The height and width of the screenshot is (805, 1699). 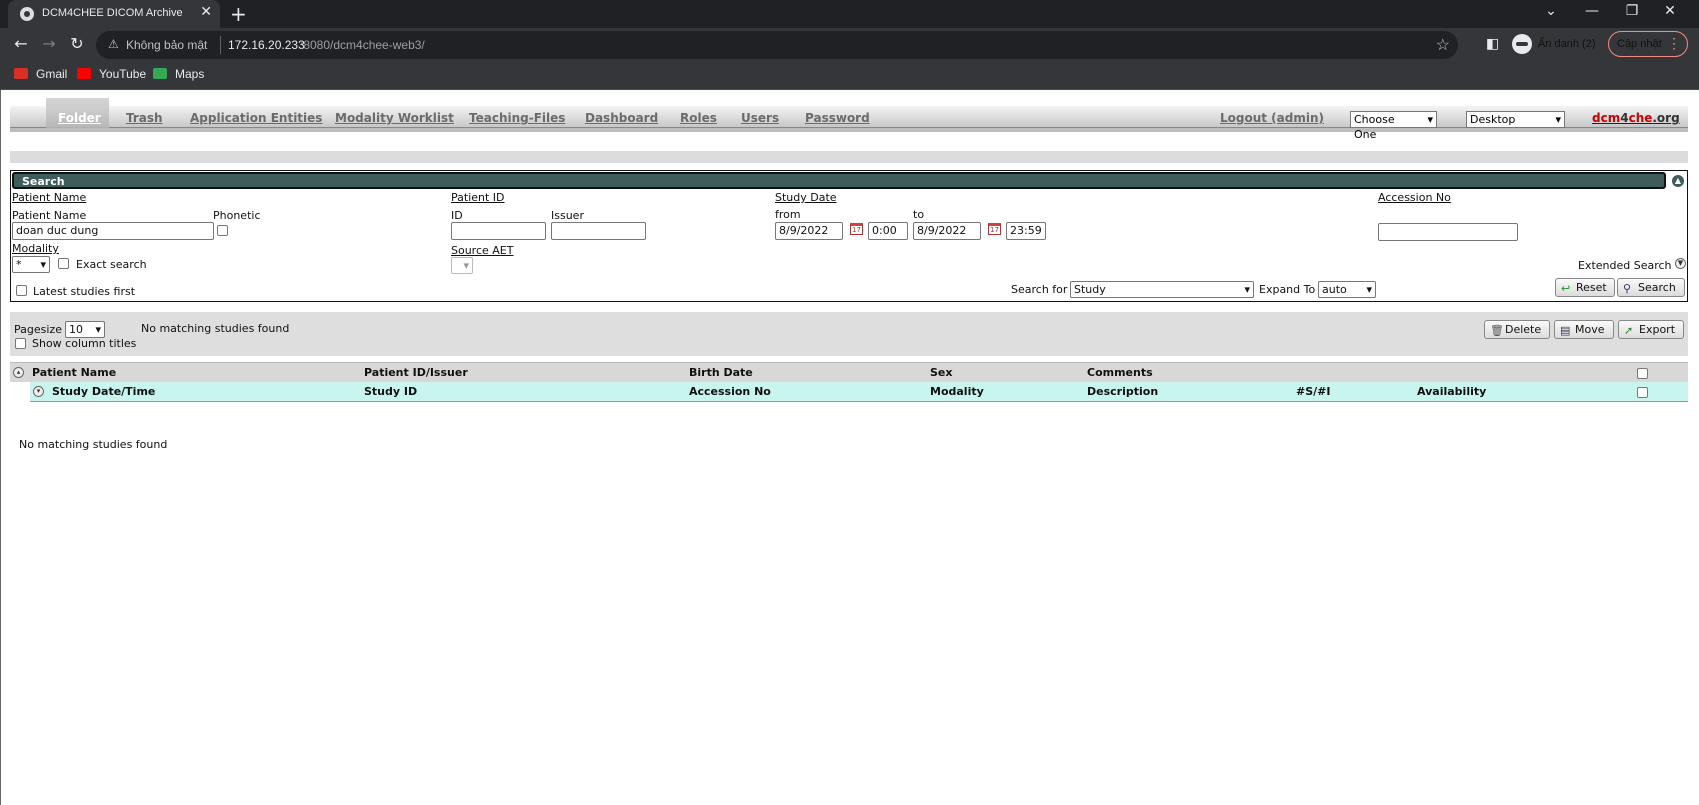 What do you see at coordinates (256, 118) in the screenshot?
I see `nav-application-entities: Application Entities` at bounding box center [256, 118].